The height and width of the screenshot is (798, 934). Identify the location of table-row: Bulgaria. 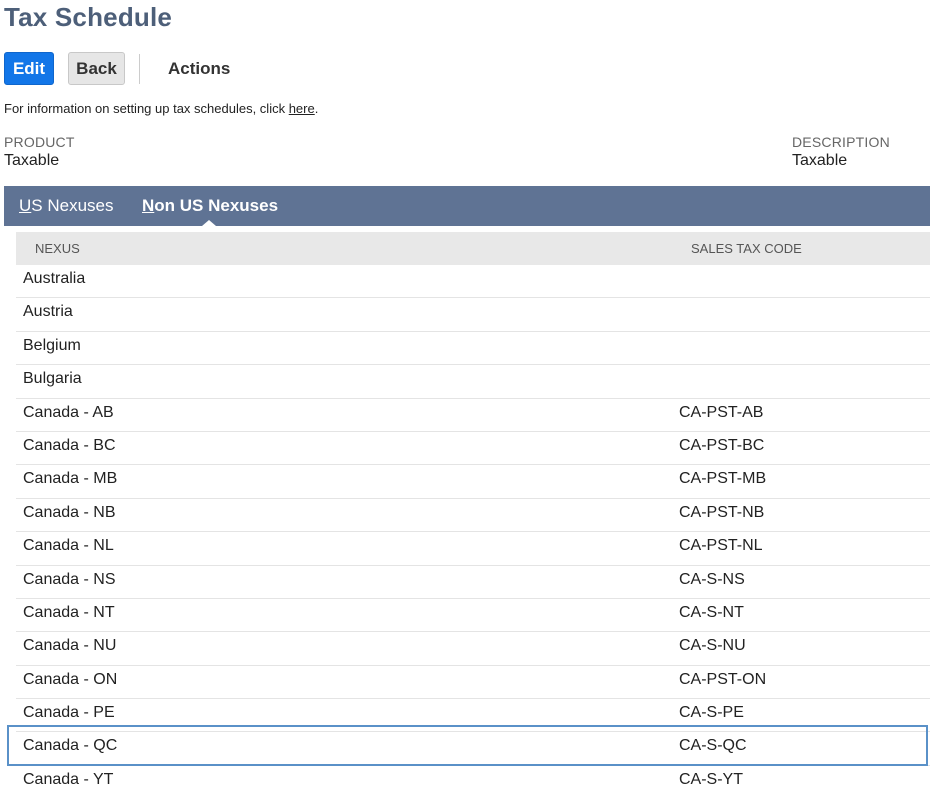
(473, 382).